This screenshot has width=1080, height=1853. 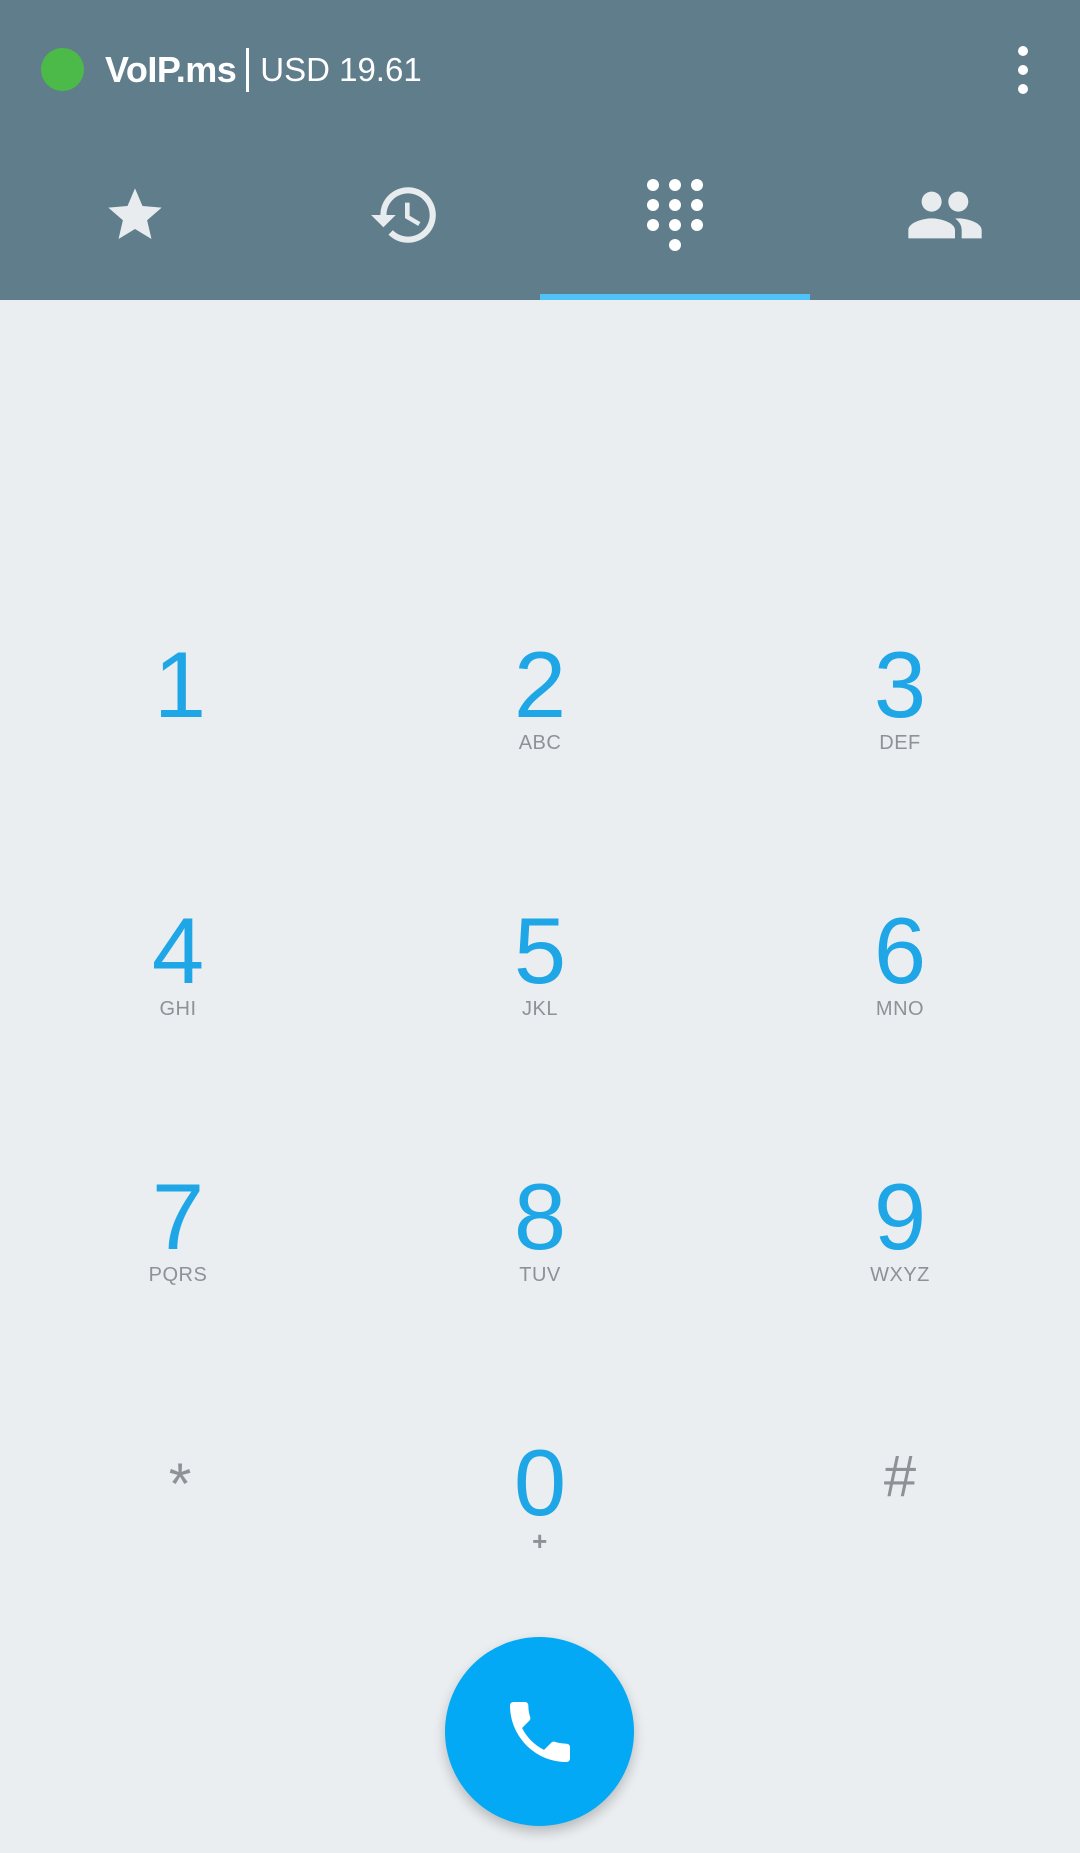 I want to click on more-options-icon, so click(x=1023, y=70).